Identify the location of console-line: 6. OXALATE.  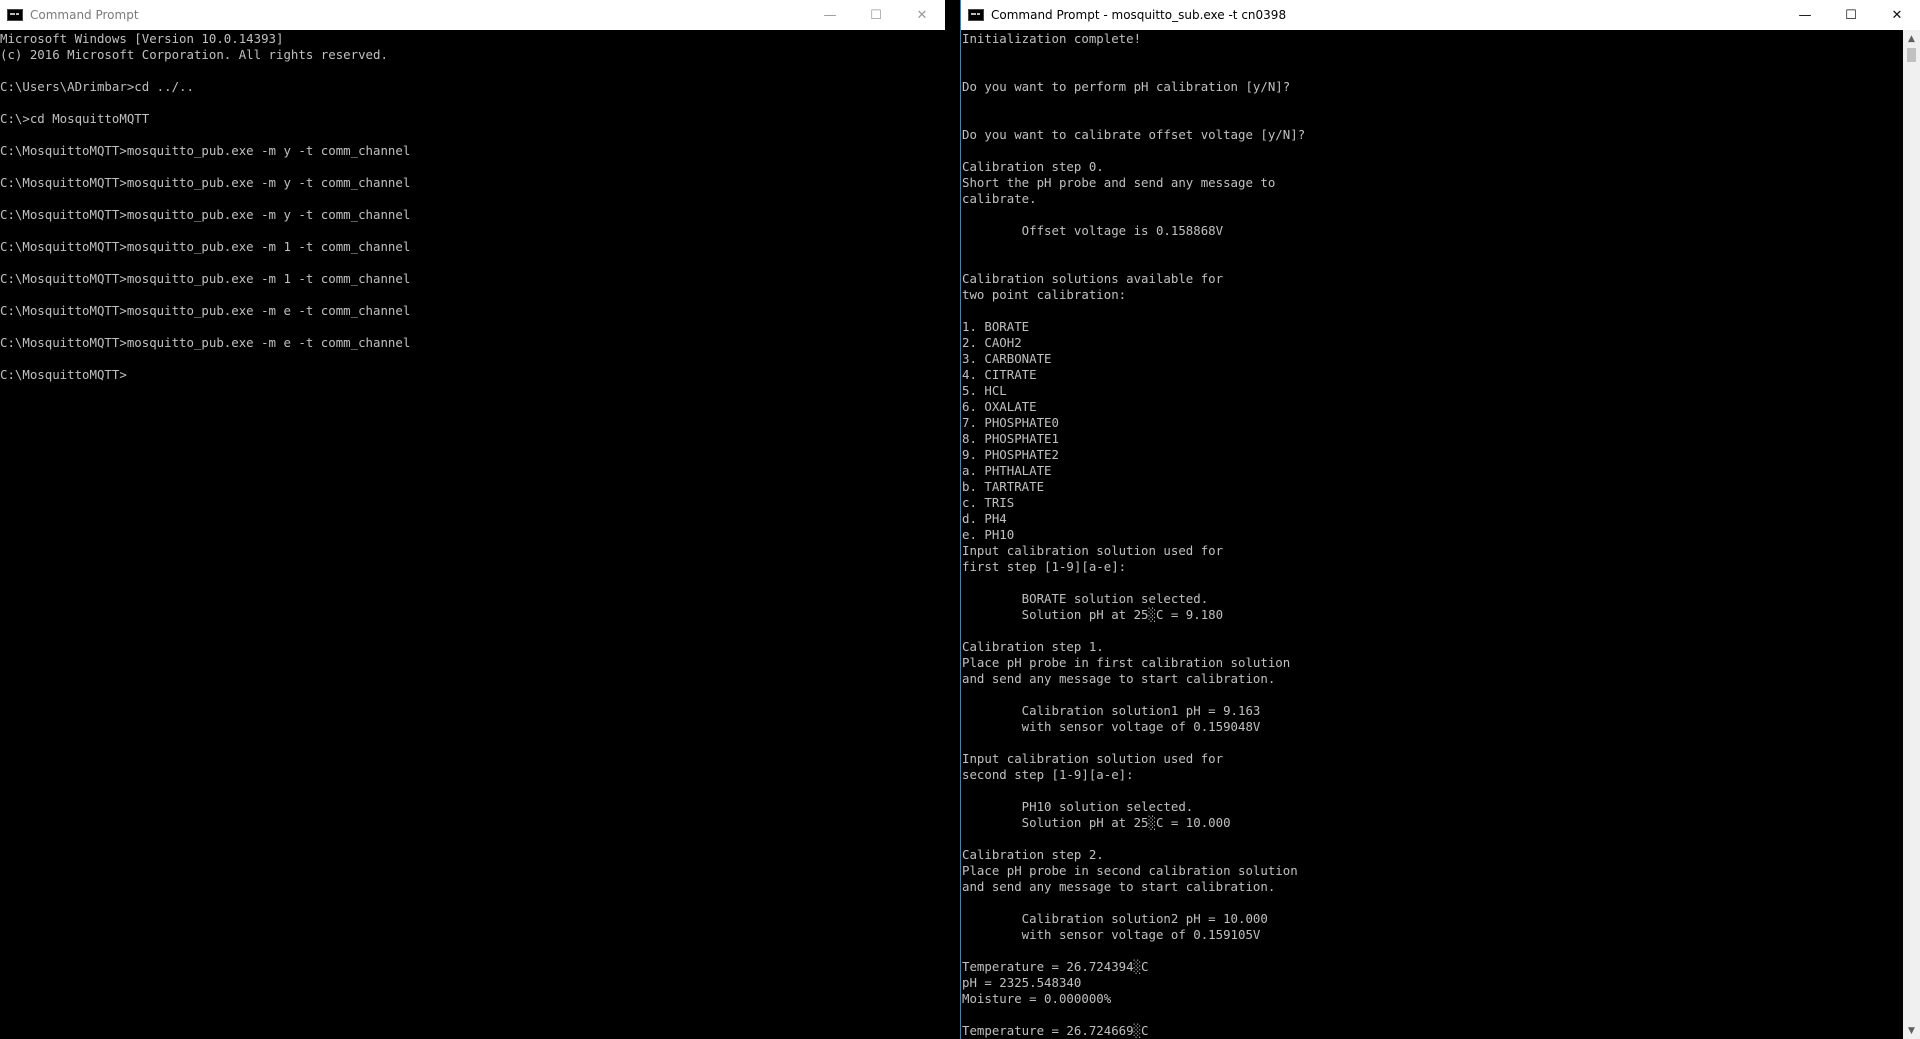
(999, 406).